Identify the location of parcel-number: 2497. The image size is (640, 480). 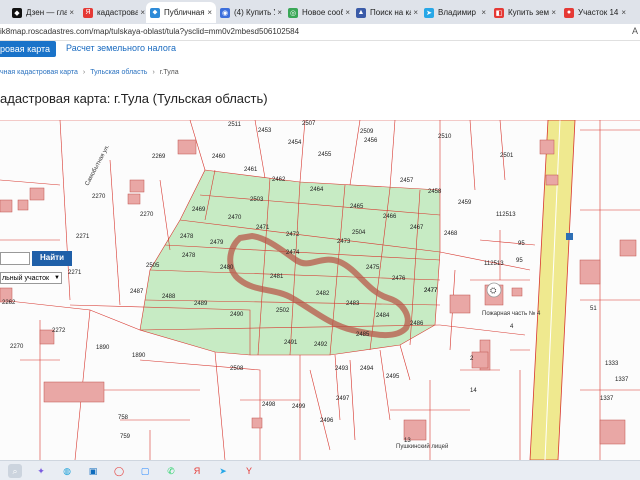
(343, 399).